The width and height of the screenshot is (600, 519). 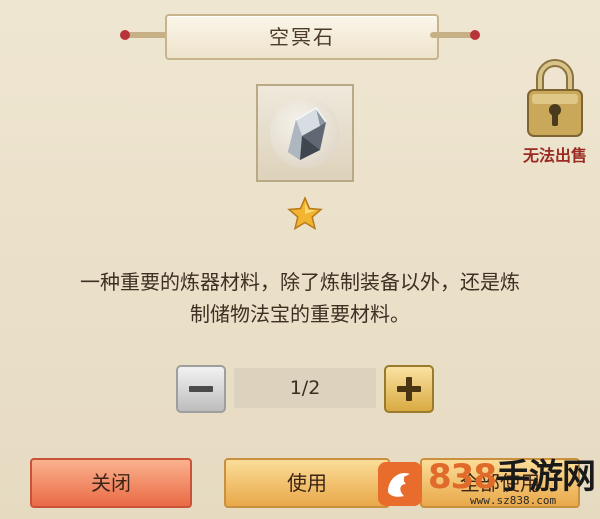 What do you see at coordinates (300, 314) in the screenshot?
I see `description-line-2: 制储物法宝的重要材料。` at bounding box center [300, 314].